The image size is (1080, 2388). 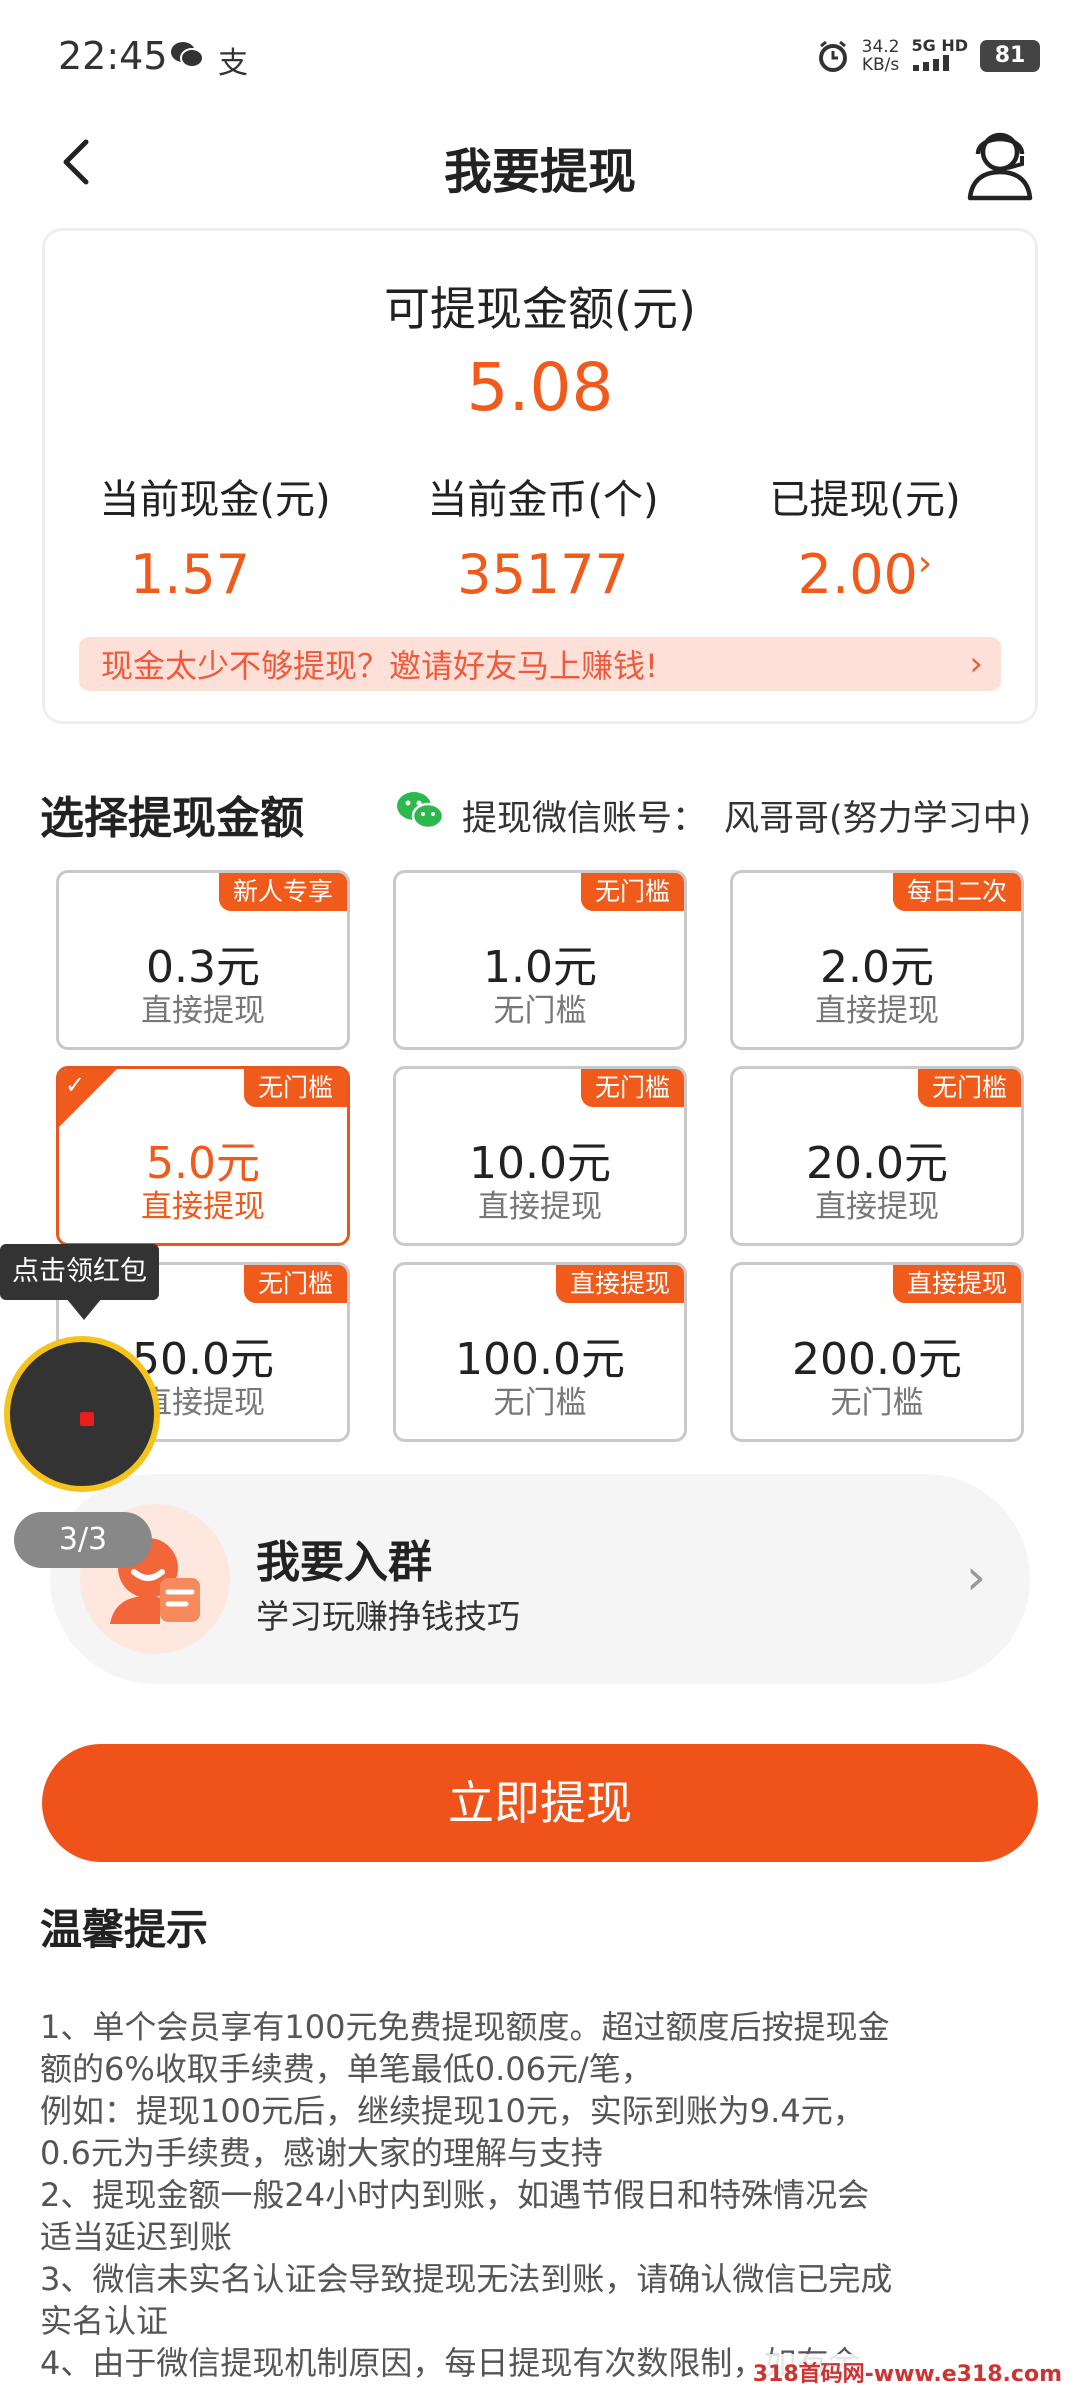 What do you see at coordinates (880, 47) in the screenshot?
I see `net-speed-value: 34.2` at bounding box center [880, 47].